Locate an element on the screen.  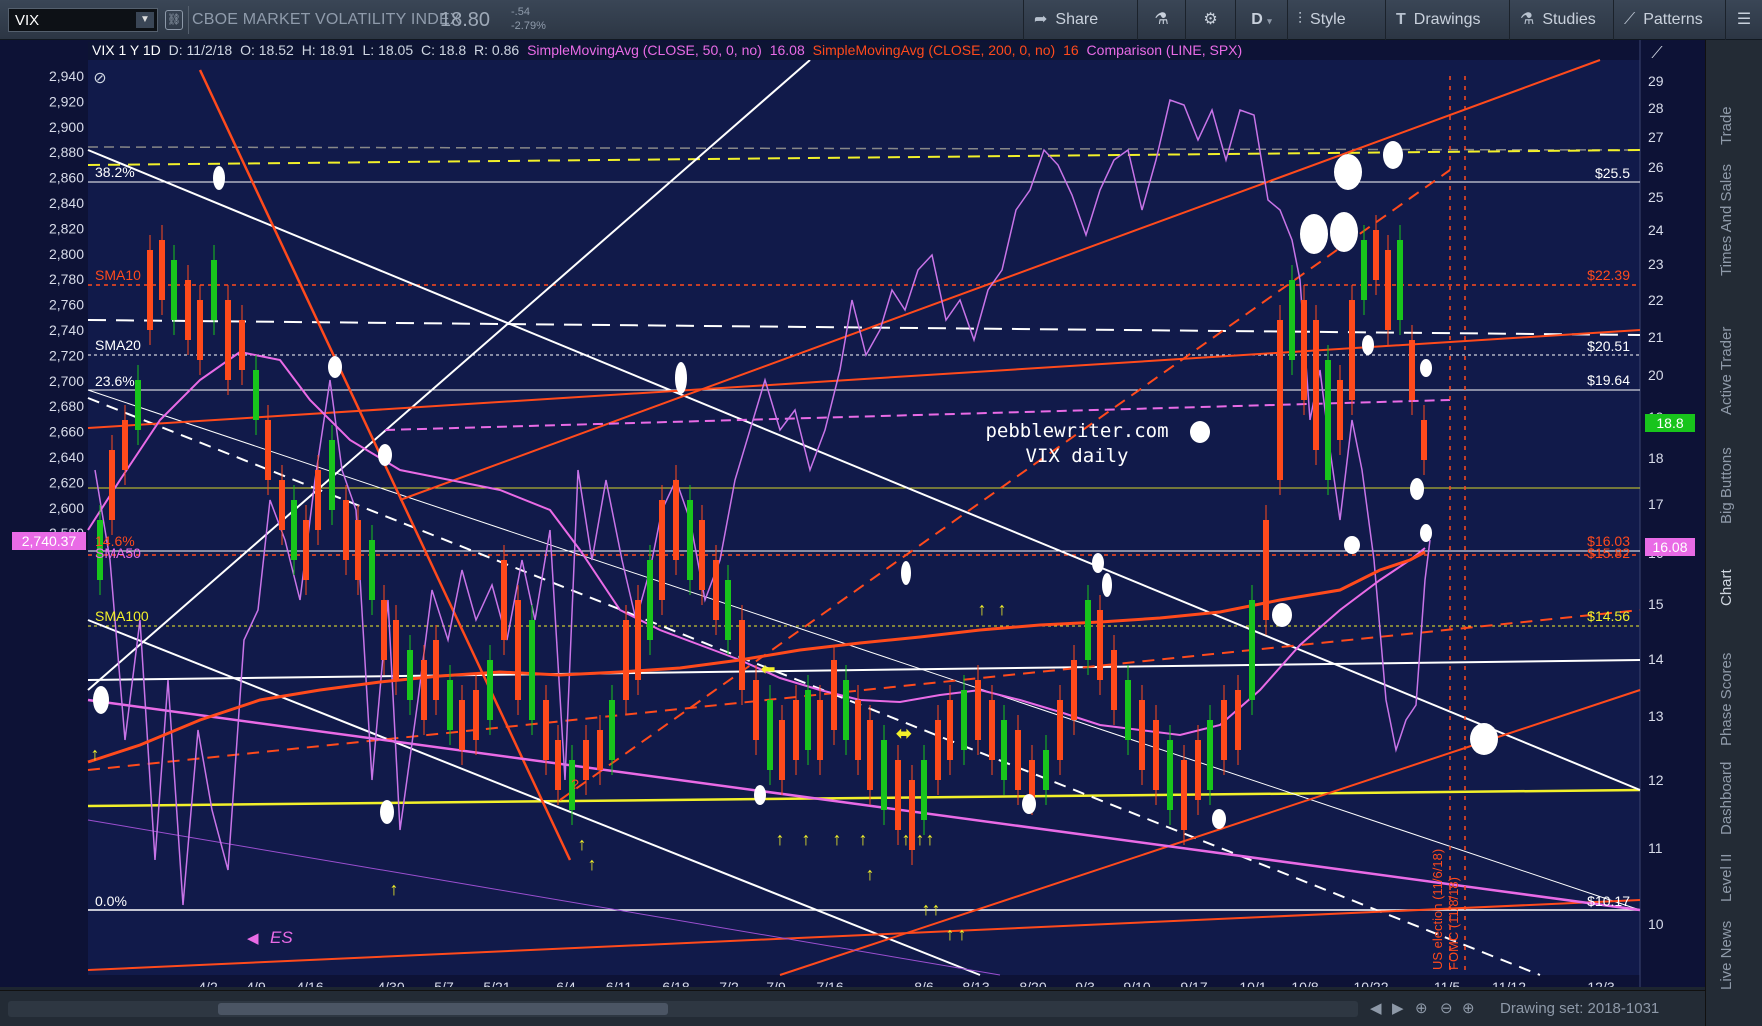
side-tab-times-and-sales: Times And Sales is located at coordinates (1726, 220).